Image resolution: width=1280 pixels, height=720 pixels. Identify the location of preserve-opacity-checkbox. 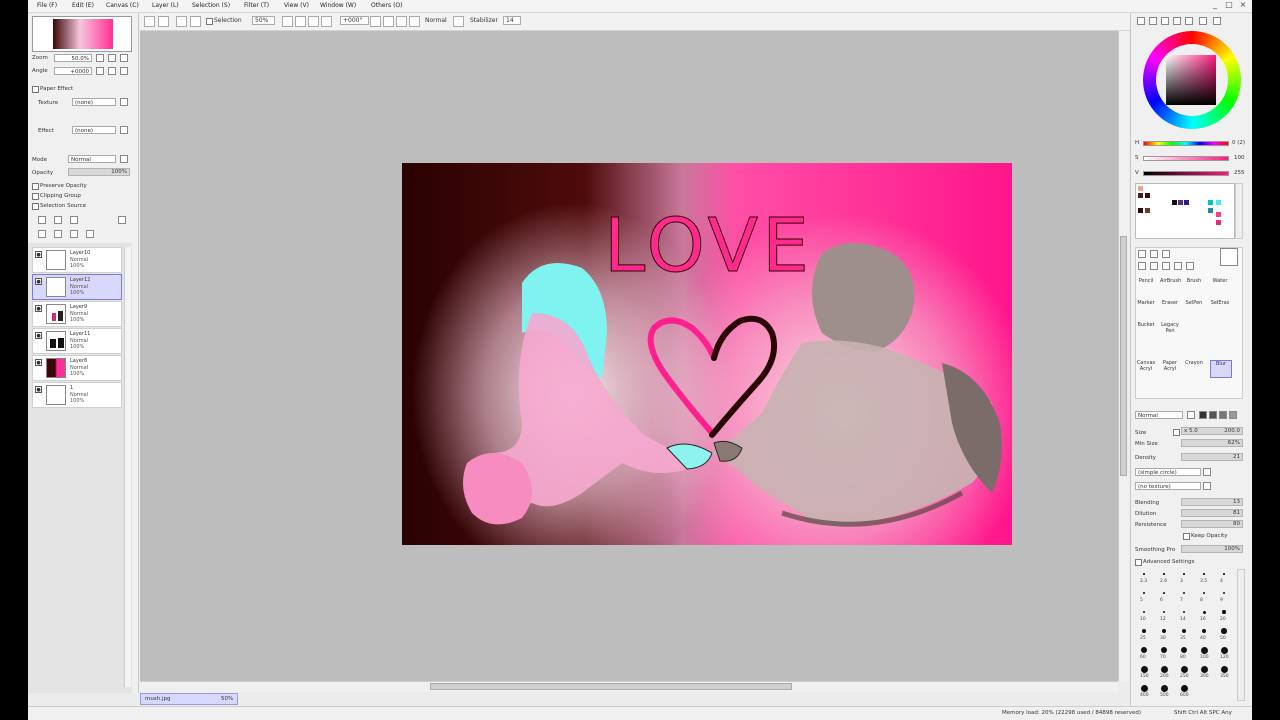
(35, 186).